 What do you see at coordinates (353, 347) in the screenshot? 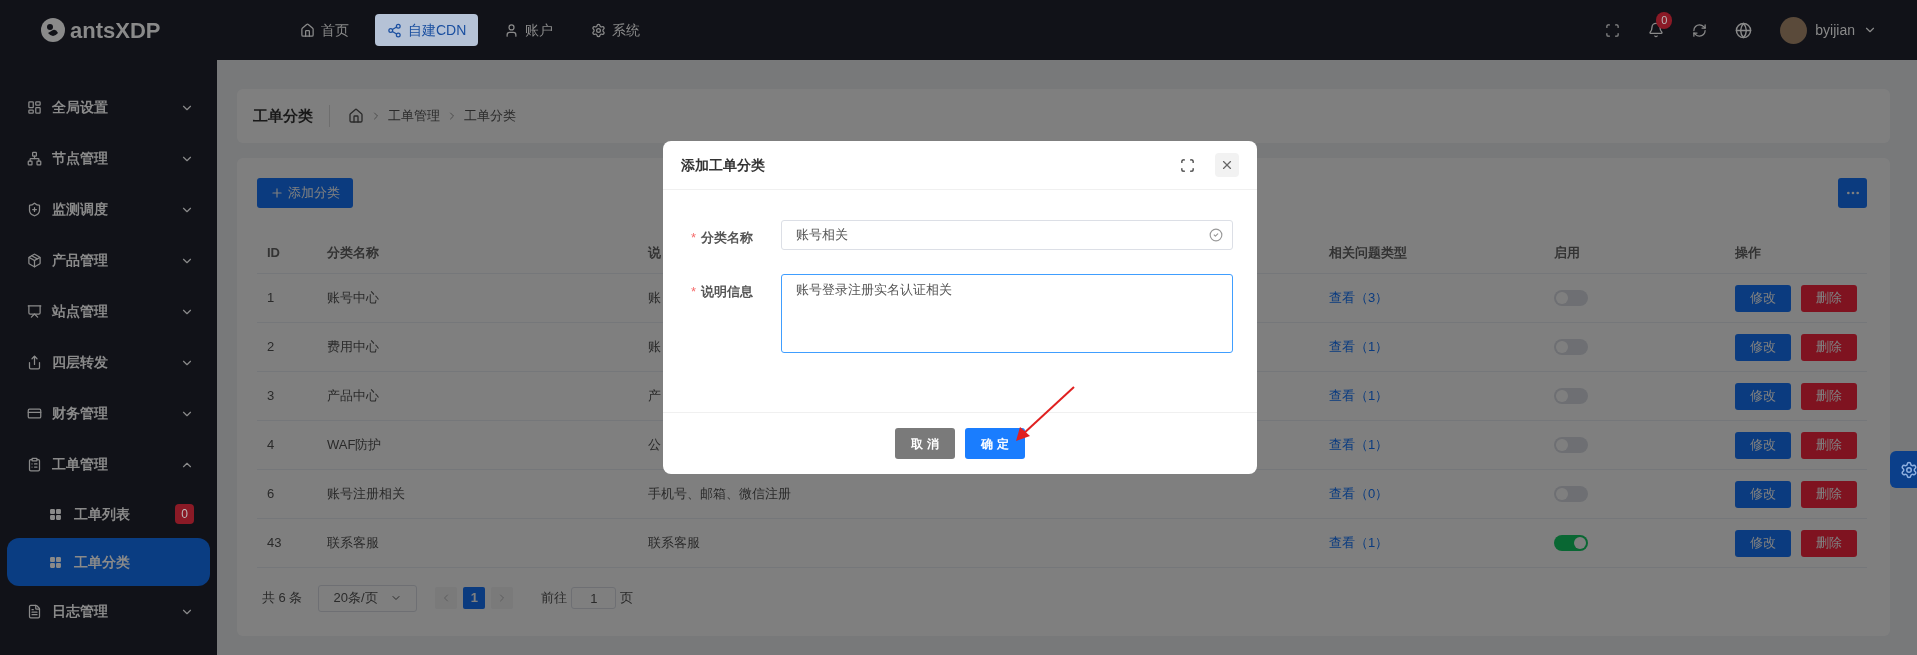
I see `table-cell-text: 费用中心` at bounding box center [353, 347].